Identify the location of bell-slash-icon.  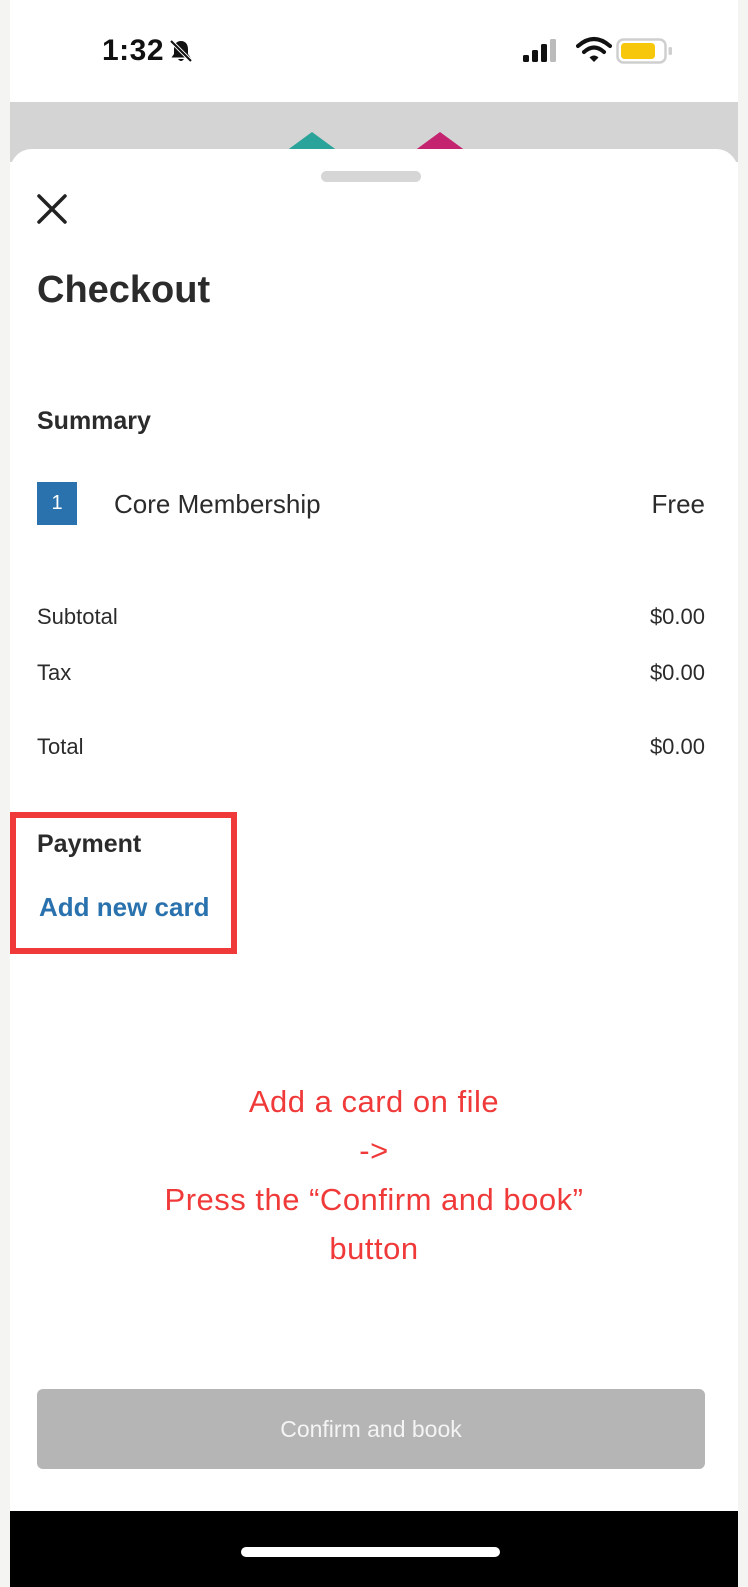
(181, 51).